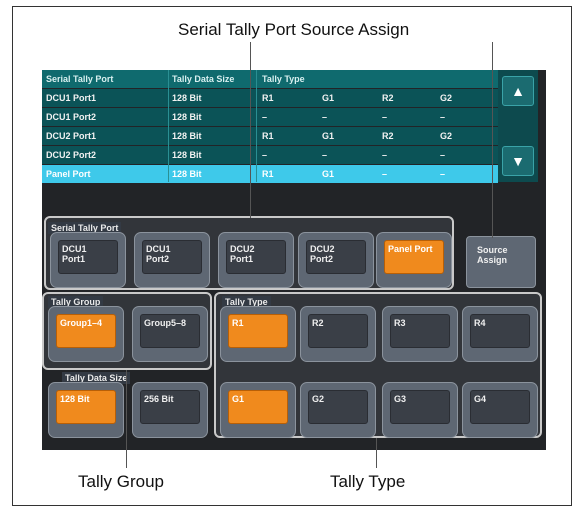  I want to click on table-row: DCU1 Port2 128 Bit – – – –, so click(270, 117).